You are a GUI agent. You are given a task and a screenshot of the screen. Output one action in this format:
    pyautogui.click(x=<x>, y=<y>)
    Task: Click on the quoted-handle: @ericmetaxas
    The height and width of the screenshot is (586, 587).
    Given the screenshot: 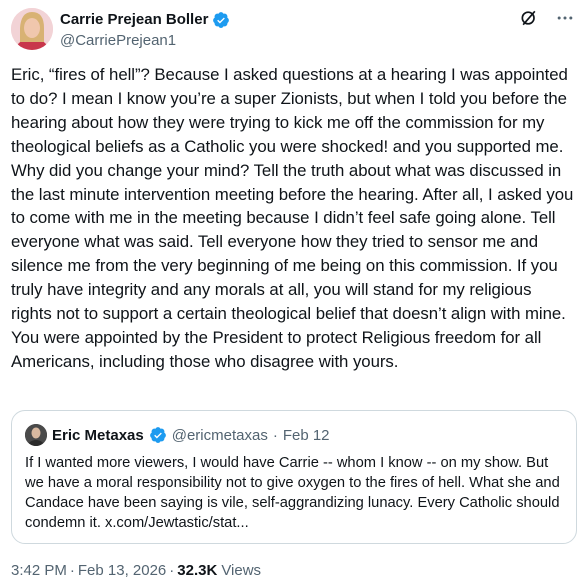 What is the action you would take?
    pyautogui.click(x=219, y=435)
    